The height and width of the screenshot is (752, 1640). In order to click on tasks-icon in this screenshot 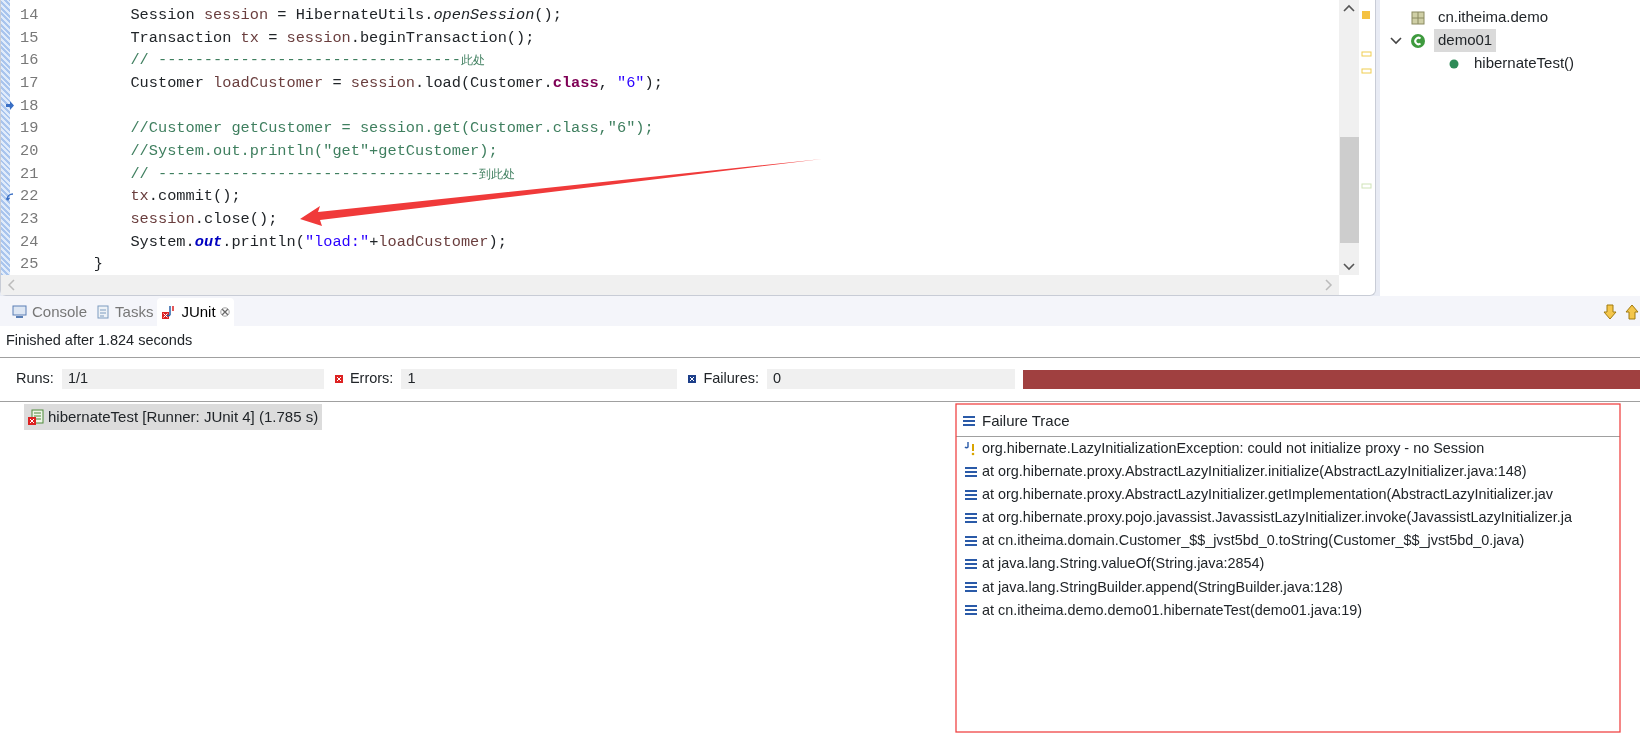, I will do `click(103, 311)`.